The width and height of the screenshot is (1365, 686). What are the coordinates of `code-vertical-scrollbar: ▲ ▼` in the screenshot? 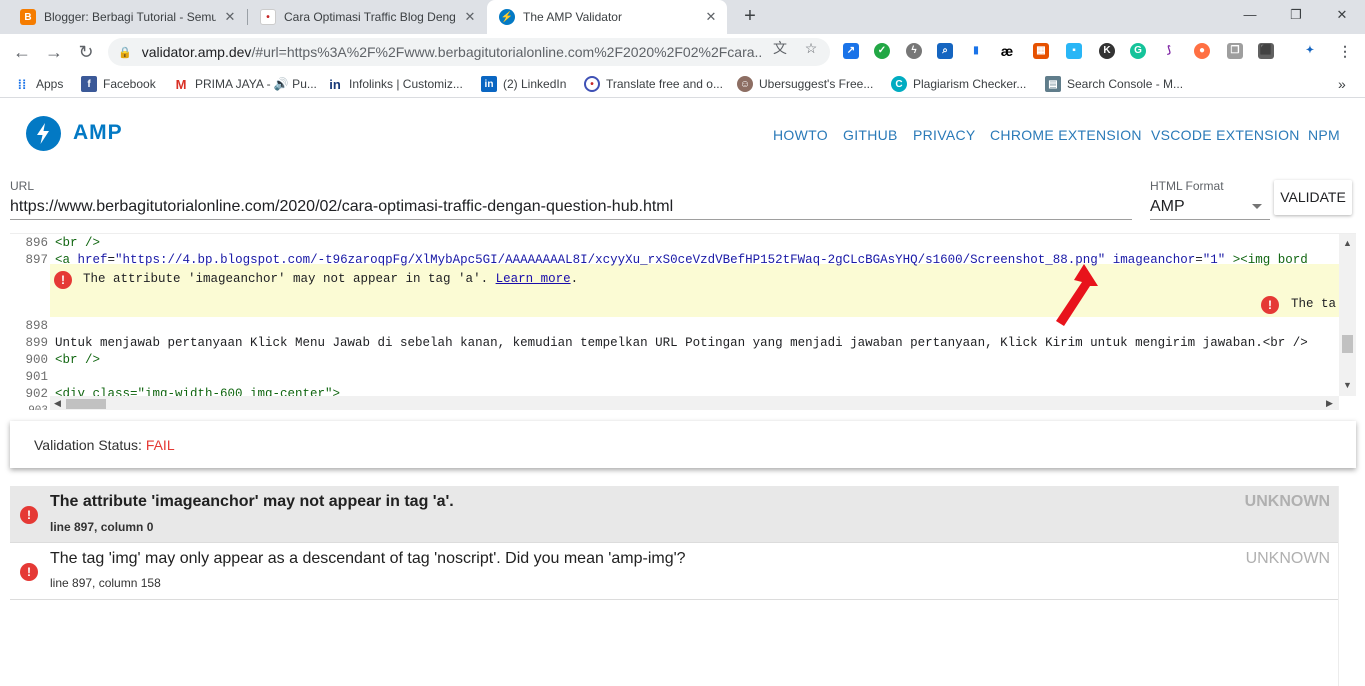 It's located at (1347, 315).